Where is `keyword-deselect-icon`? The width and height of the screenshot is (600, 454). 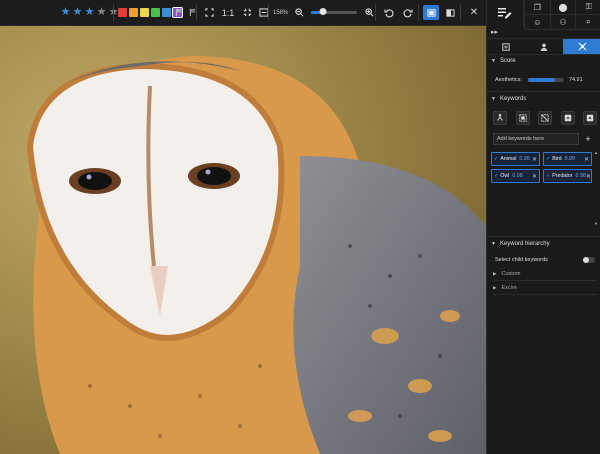 keyword-deselect-icon is located at coordinates (545, 118).